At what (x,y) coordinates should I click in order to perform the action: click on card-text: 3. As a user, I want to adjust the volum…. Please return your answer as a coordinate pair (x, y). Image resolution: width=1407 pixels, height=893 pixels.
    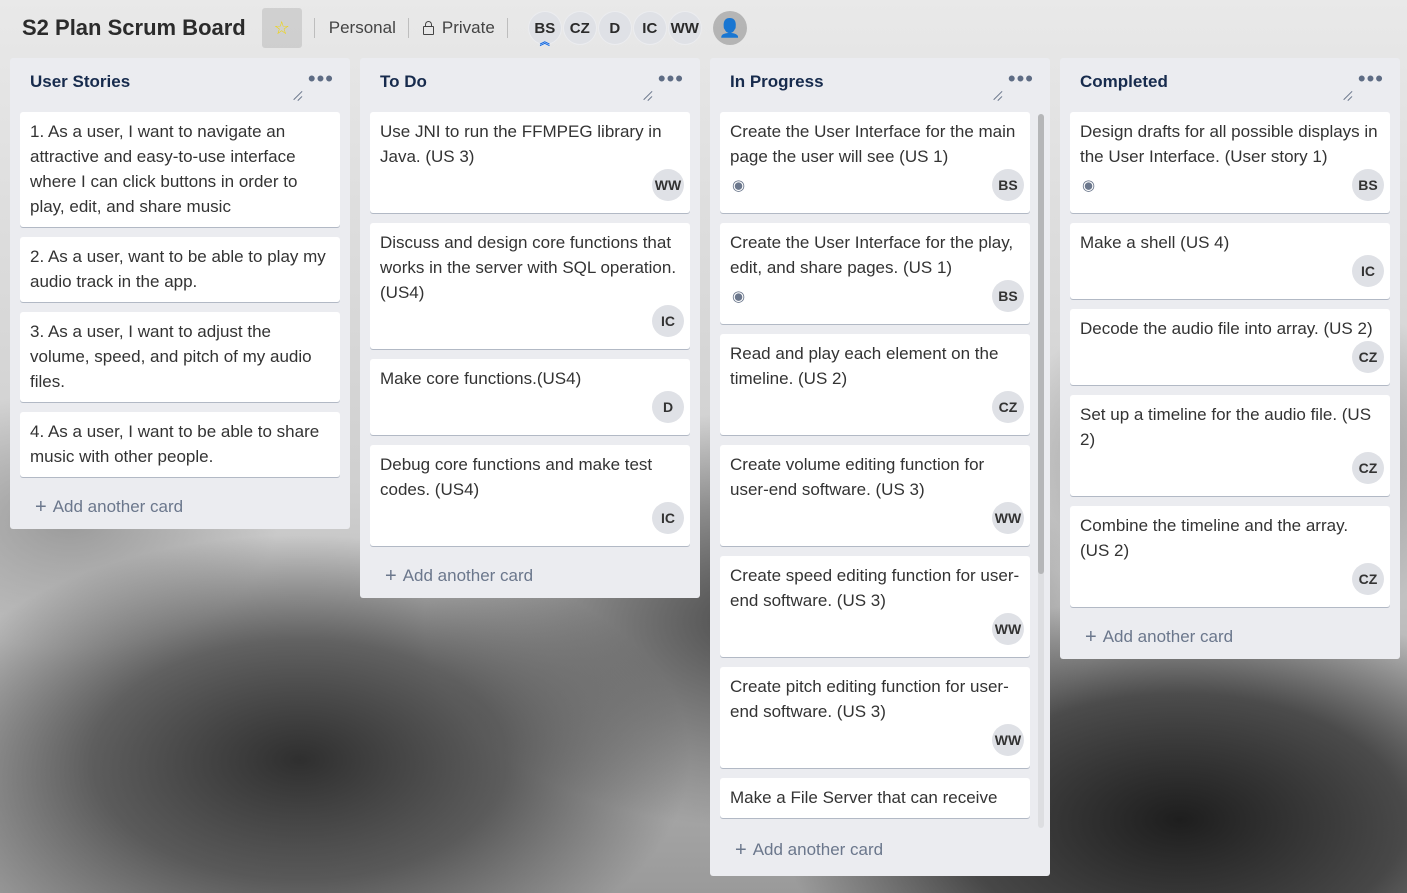
    Looking at the image, I should click on (171, 356).